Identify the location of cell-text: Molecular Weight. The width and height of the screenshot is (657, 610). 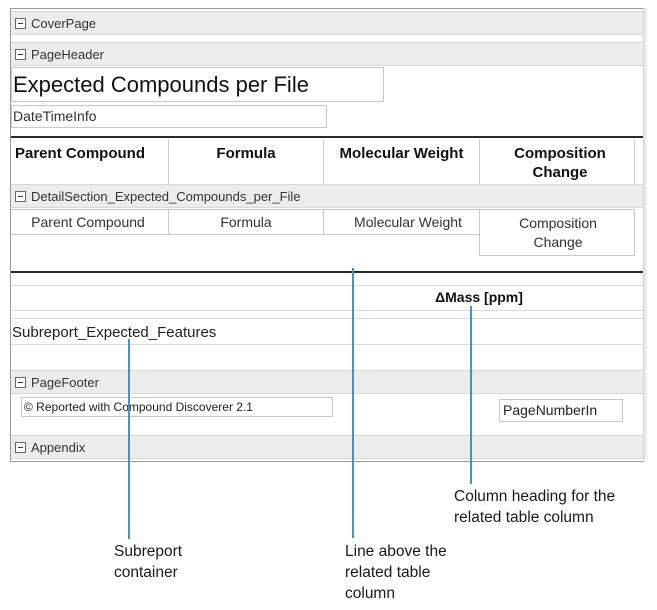
(408, 222).